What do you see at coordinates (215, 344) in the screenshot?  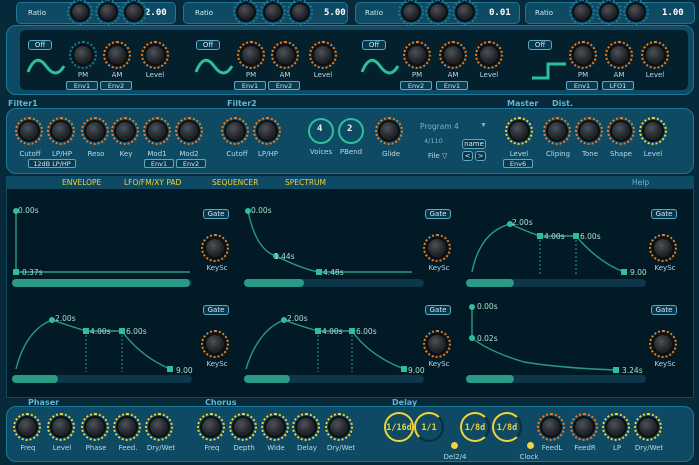 I see `env4-keysc-knob` at bounding box center [215, 344].